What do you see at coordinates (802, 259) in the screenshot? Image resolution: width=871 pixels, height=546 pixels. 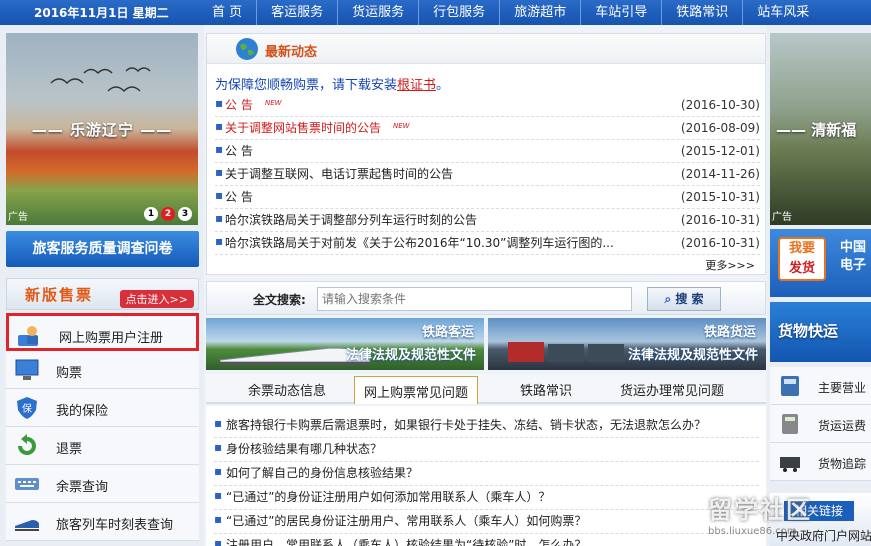 I see `ship-goods-badge: 我要 发货` at bounding box center [802, 259].